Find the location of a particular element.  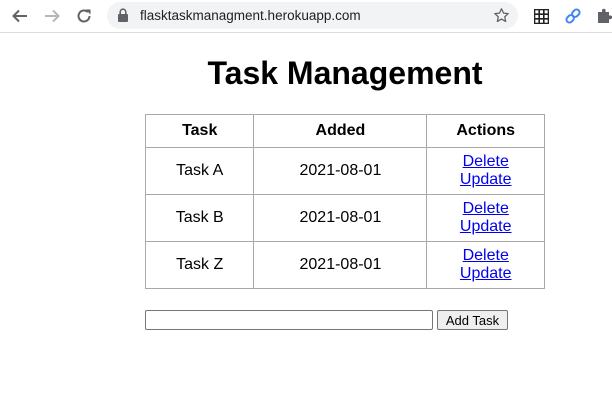

table-header-row: Task Added Actions is located at coordinates (344, 131).